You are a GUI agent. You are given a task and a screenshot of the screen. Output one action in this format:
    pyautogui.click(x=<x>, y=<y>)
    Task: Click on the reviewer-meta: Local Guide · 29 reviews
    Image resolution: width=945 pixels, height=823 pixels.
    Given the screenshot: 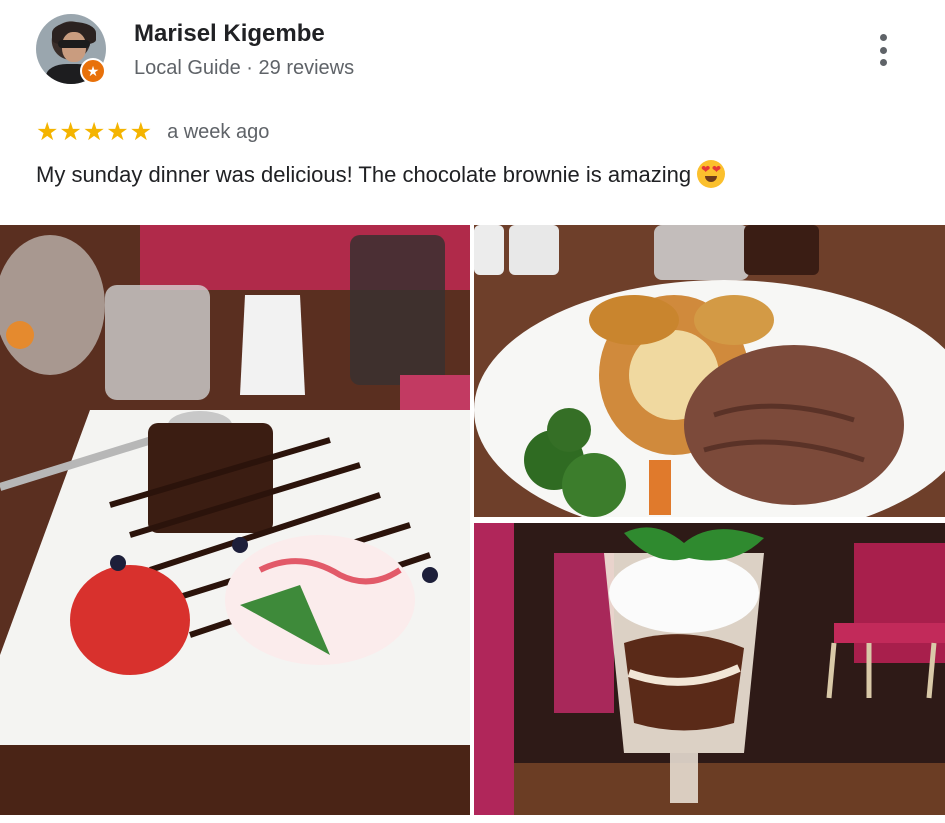 What is the action you would take?
    pyautogui.click(x=244, y=68)
    